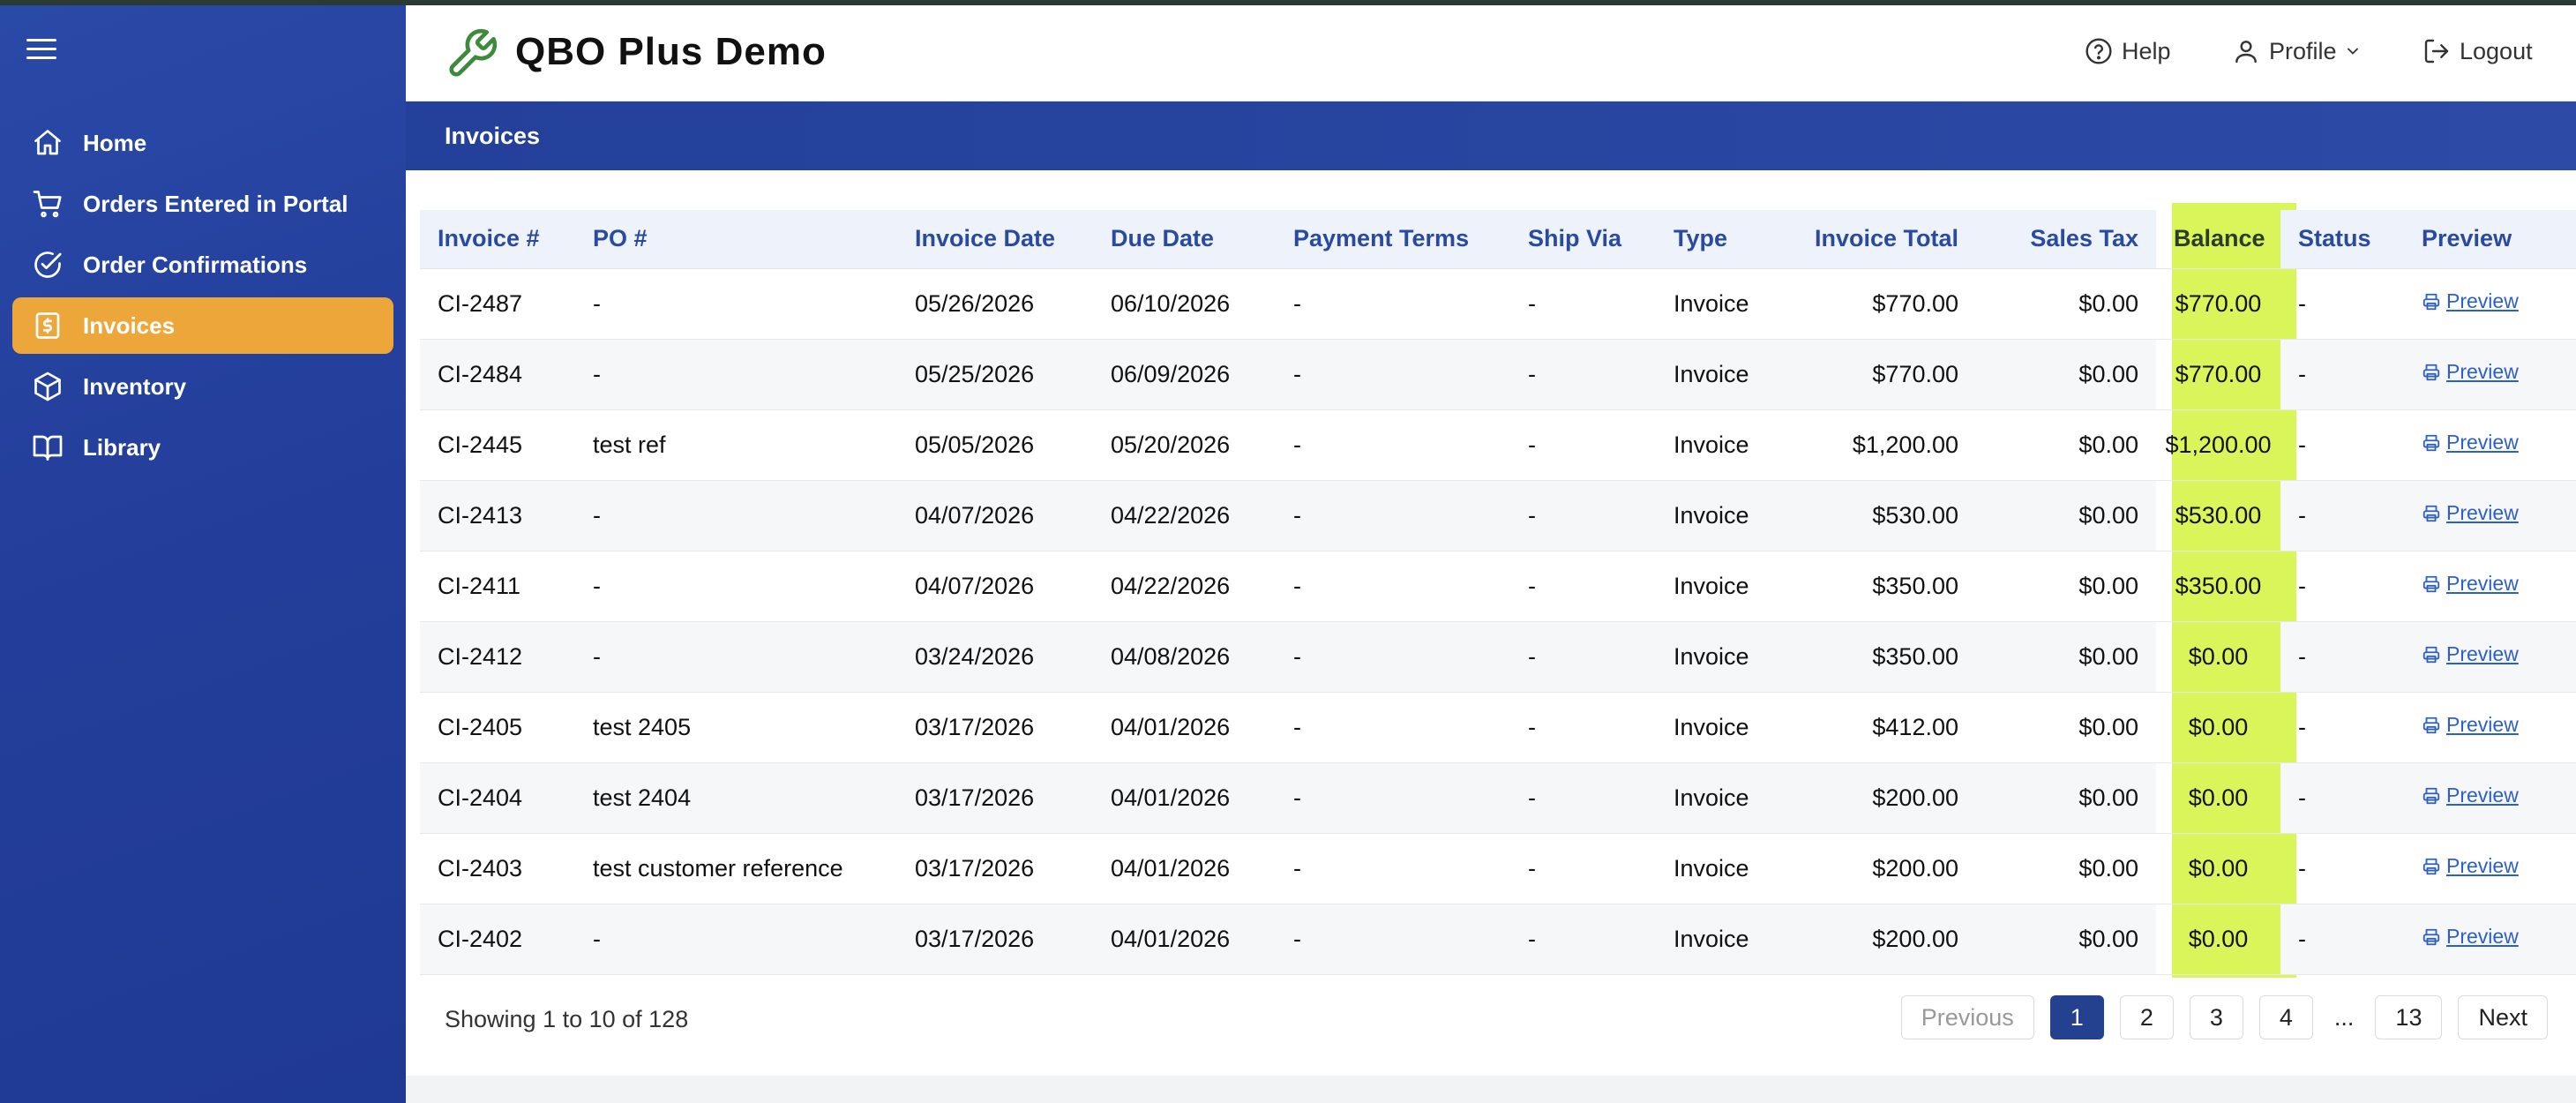 Image resolution: width=2576 pixels, height=1103 pixels. I want to click on help-circle-icon, so click(2099, 51).